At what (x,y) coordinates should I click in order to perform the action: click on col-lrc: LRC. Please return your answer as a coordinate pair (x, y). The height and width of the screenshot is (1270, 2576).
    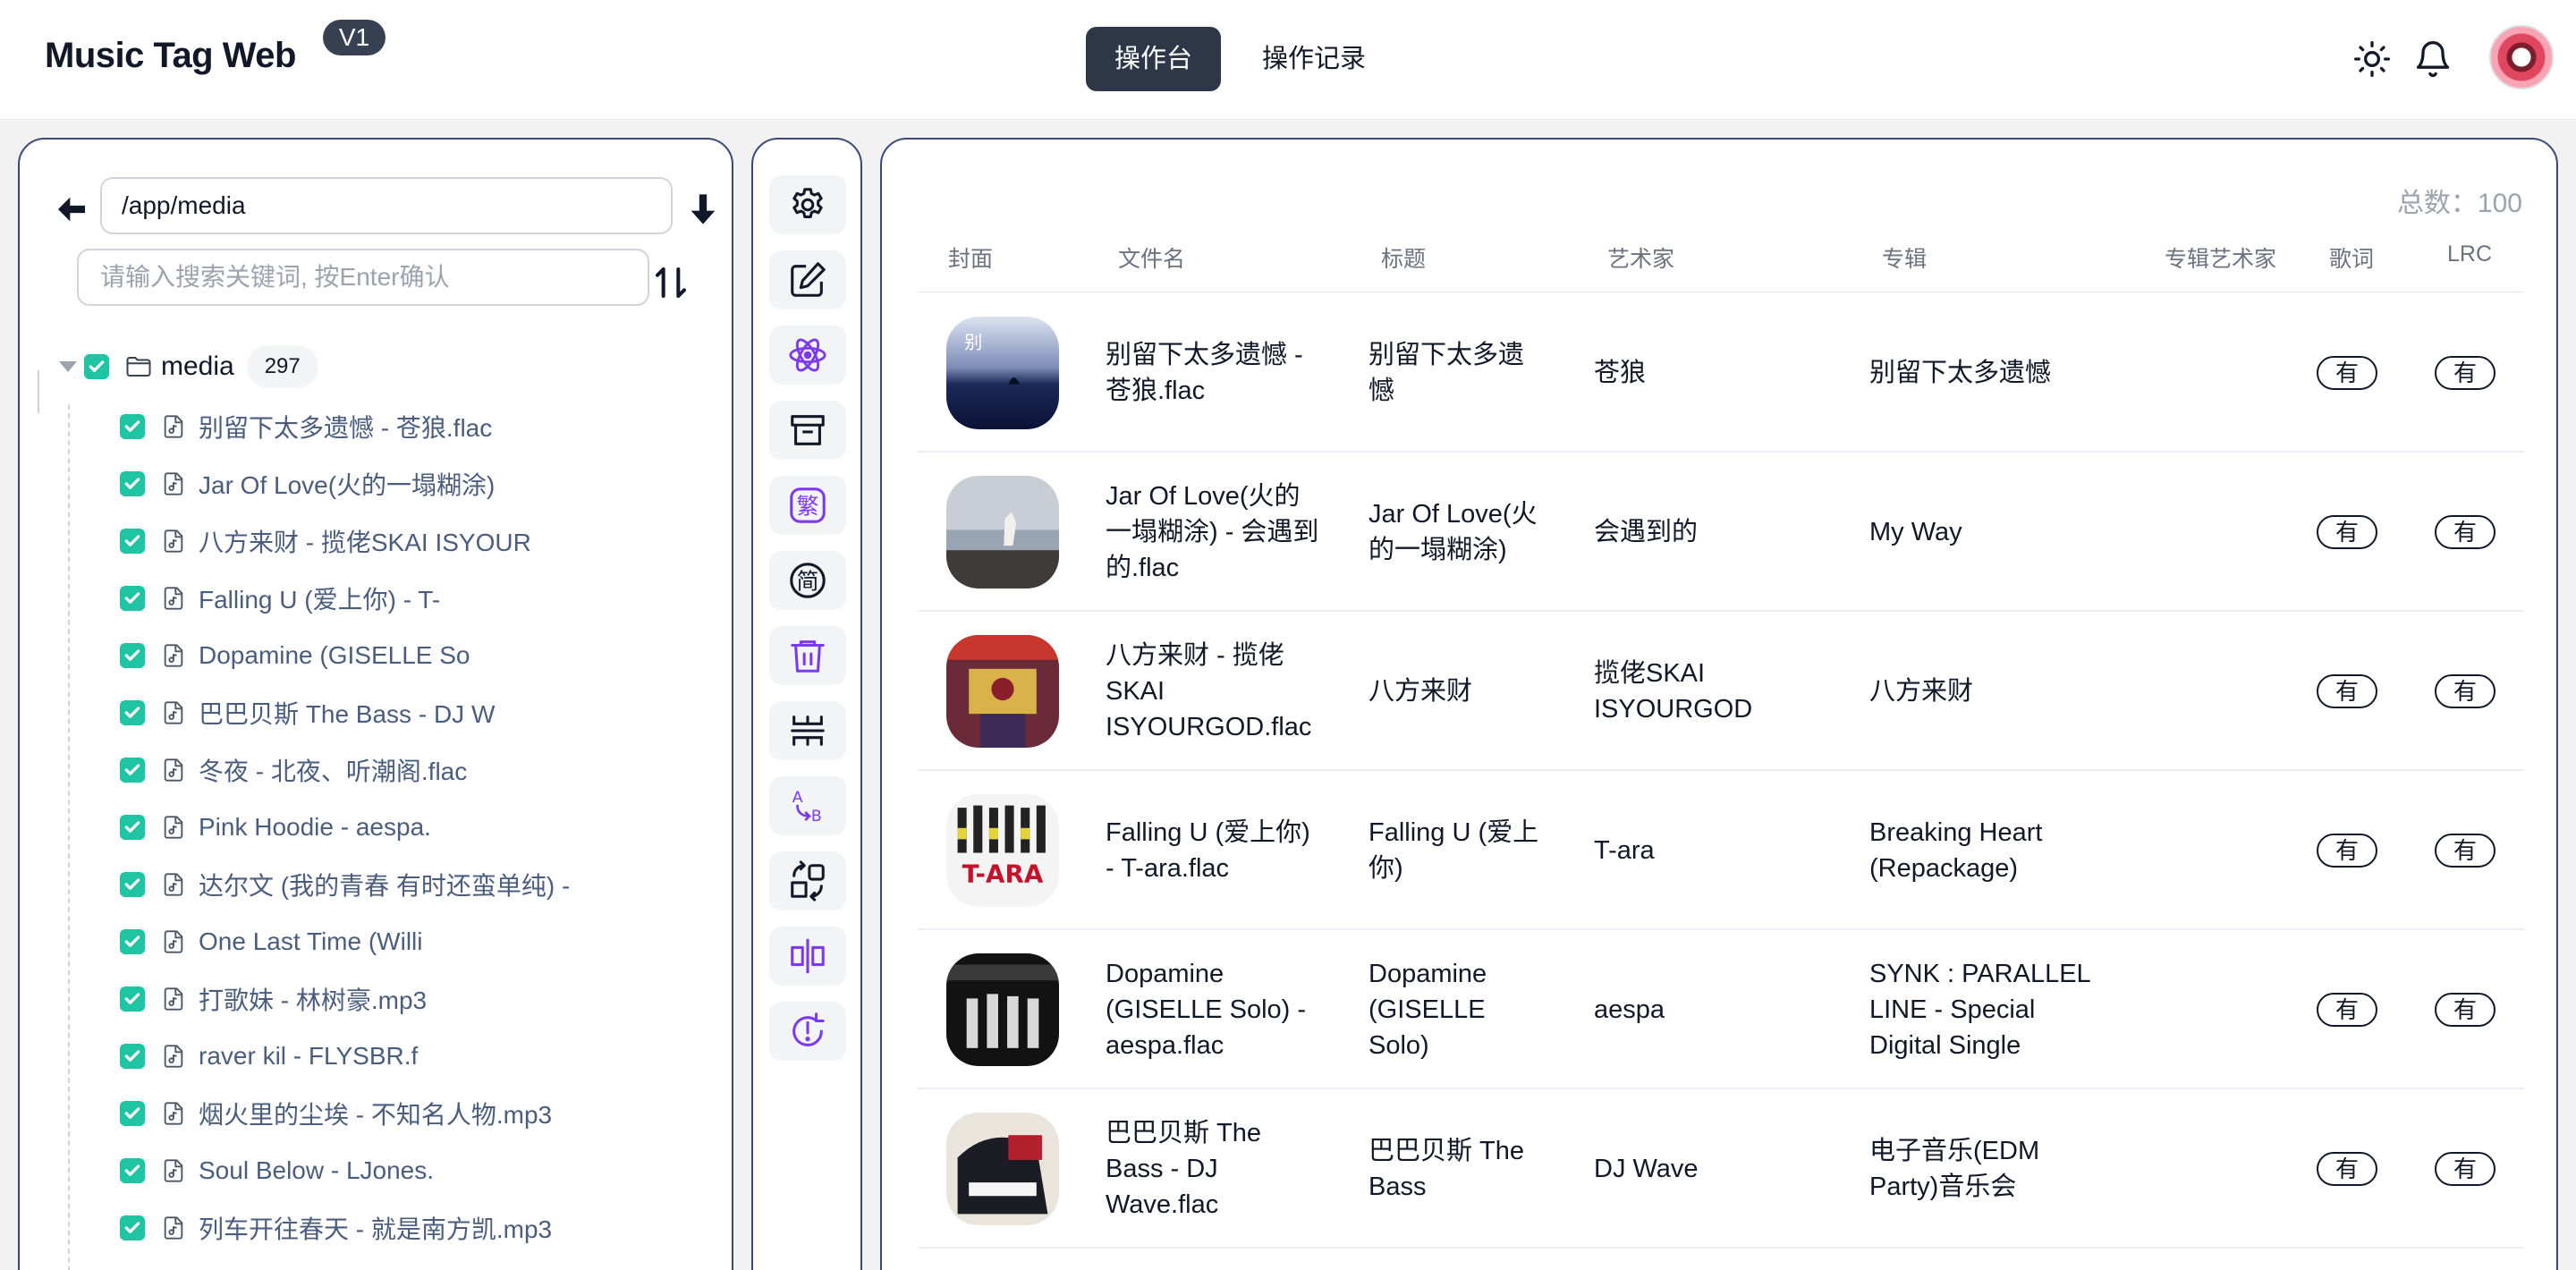
    Looking at the image, I should click on (2469, 254).